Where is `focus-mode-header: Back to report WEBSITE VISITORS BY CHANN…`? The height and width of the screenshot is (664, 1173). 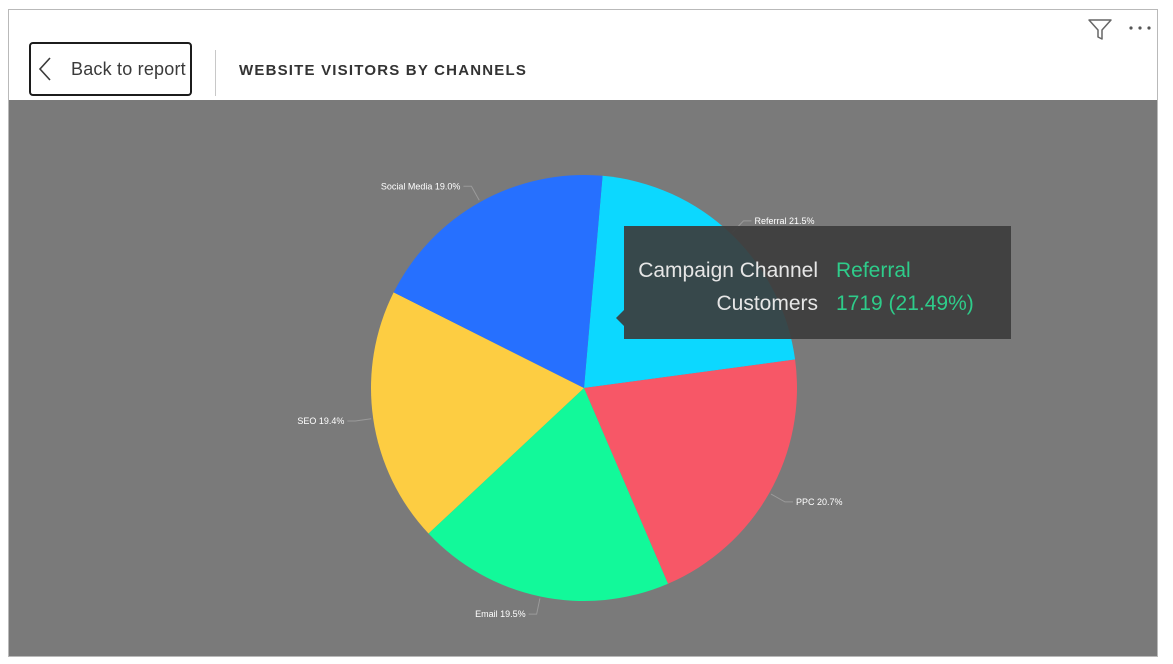
focus-mode-header: Back to report WEBSITE VISITORS BY CHANN… is located at coordinates (583, 55).